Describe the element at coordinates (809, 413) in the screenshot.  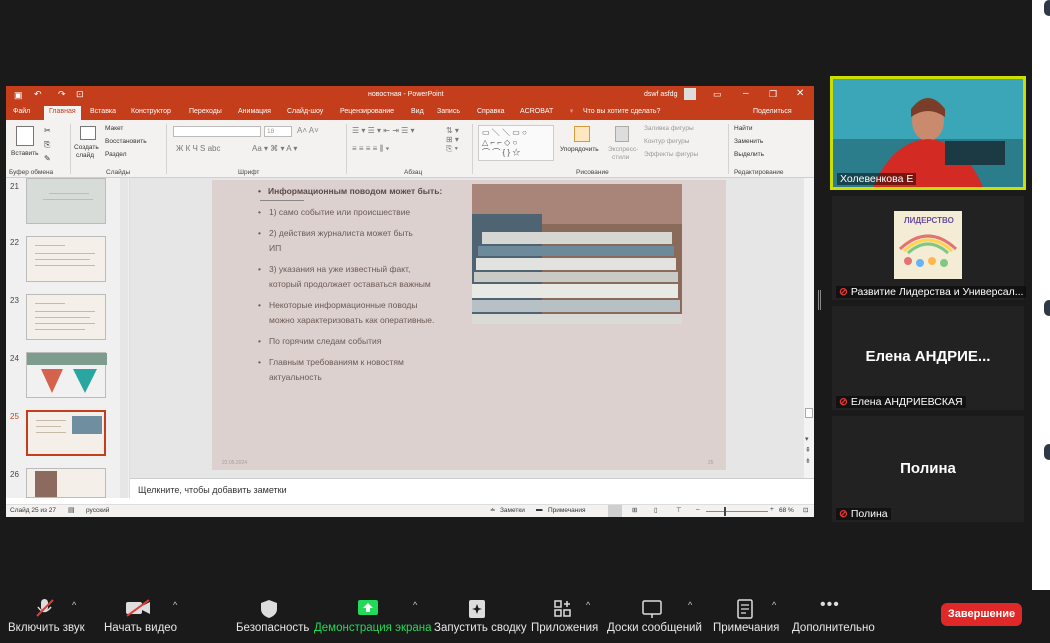
I see `scroll-thumb` at that location.